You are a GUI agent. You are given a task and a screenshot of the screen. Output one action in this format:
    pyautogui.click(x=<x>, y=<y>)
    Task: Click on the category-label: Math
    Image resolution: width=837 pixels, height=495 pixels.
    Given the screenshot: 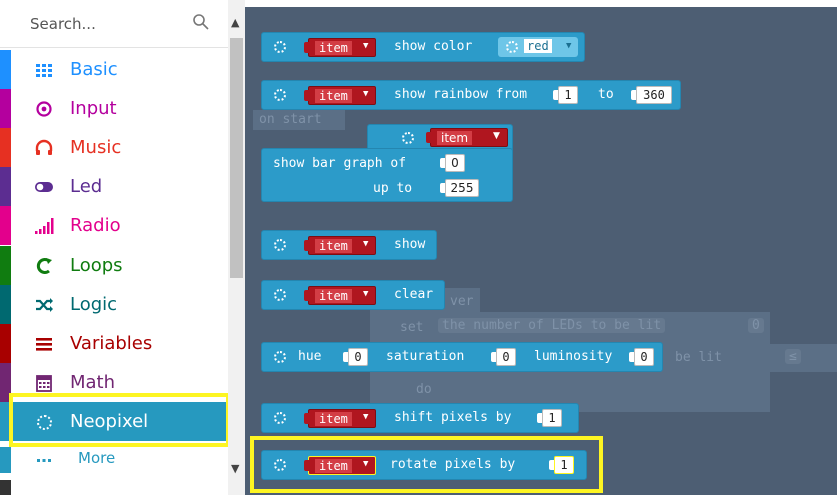 What is the action you would take?
    pyautogui.click(x=93, y=382)
    